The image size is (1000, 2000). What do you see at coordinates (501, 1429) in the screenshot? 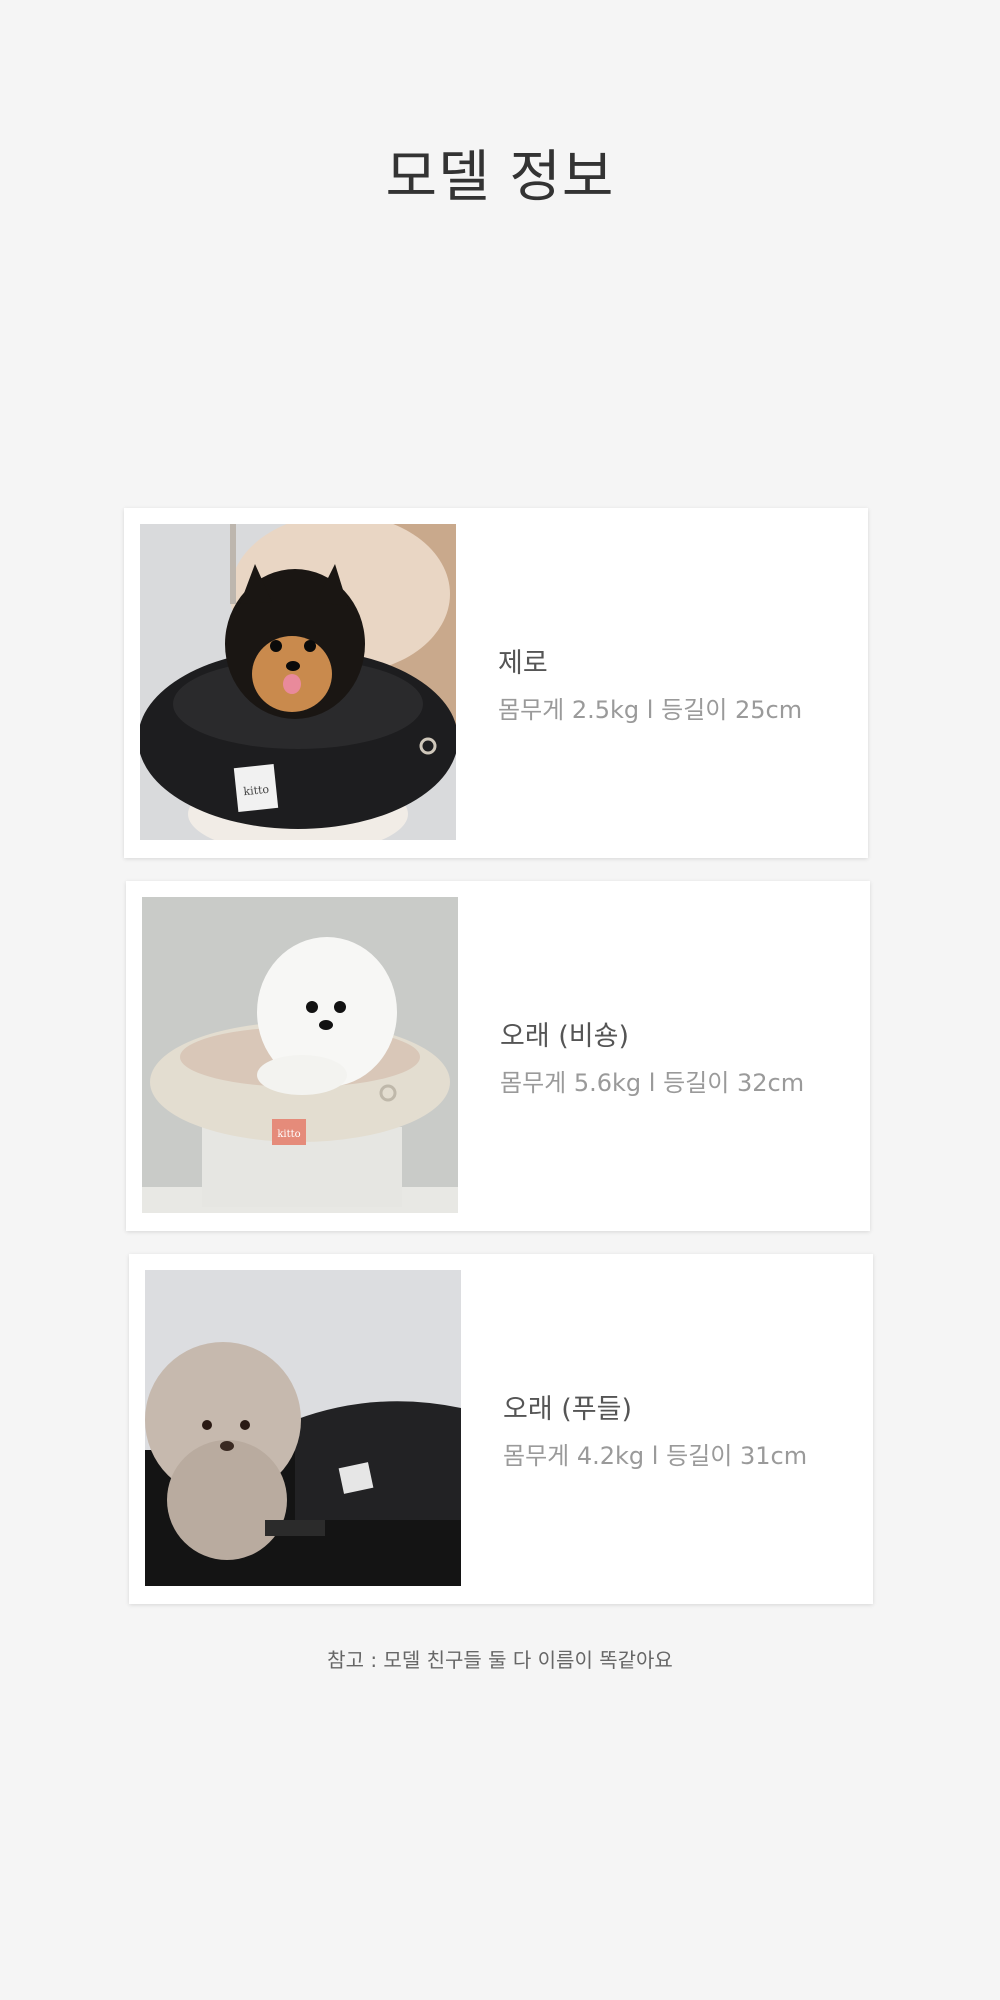
I see `model-card-poodle: 오래 (푸들) 몸무게 4.2kg l 등길이 31cm` at bounding box center [501, 1429].